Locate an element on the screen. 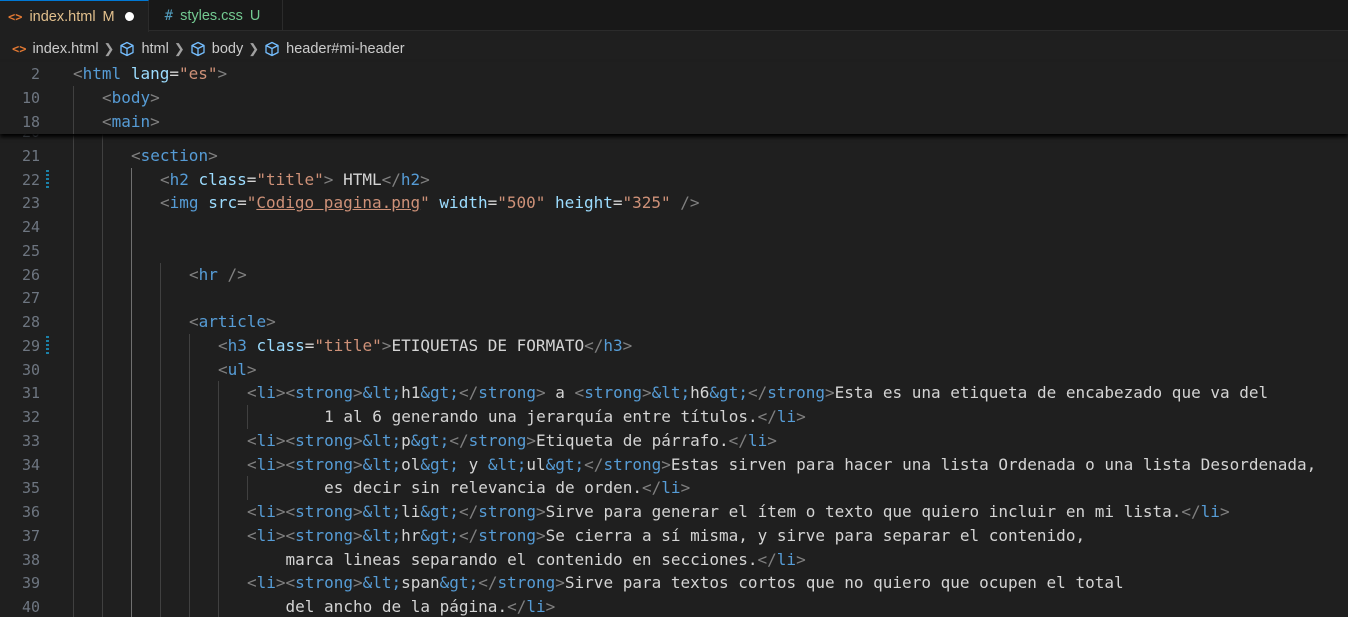  line-number: 28 is located at coordinates (20, 322).